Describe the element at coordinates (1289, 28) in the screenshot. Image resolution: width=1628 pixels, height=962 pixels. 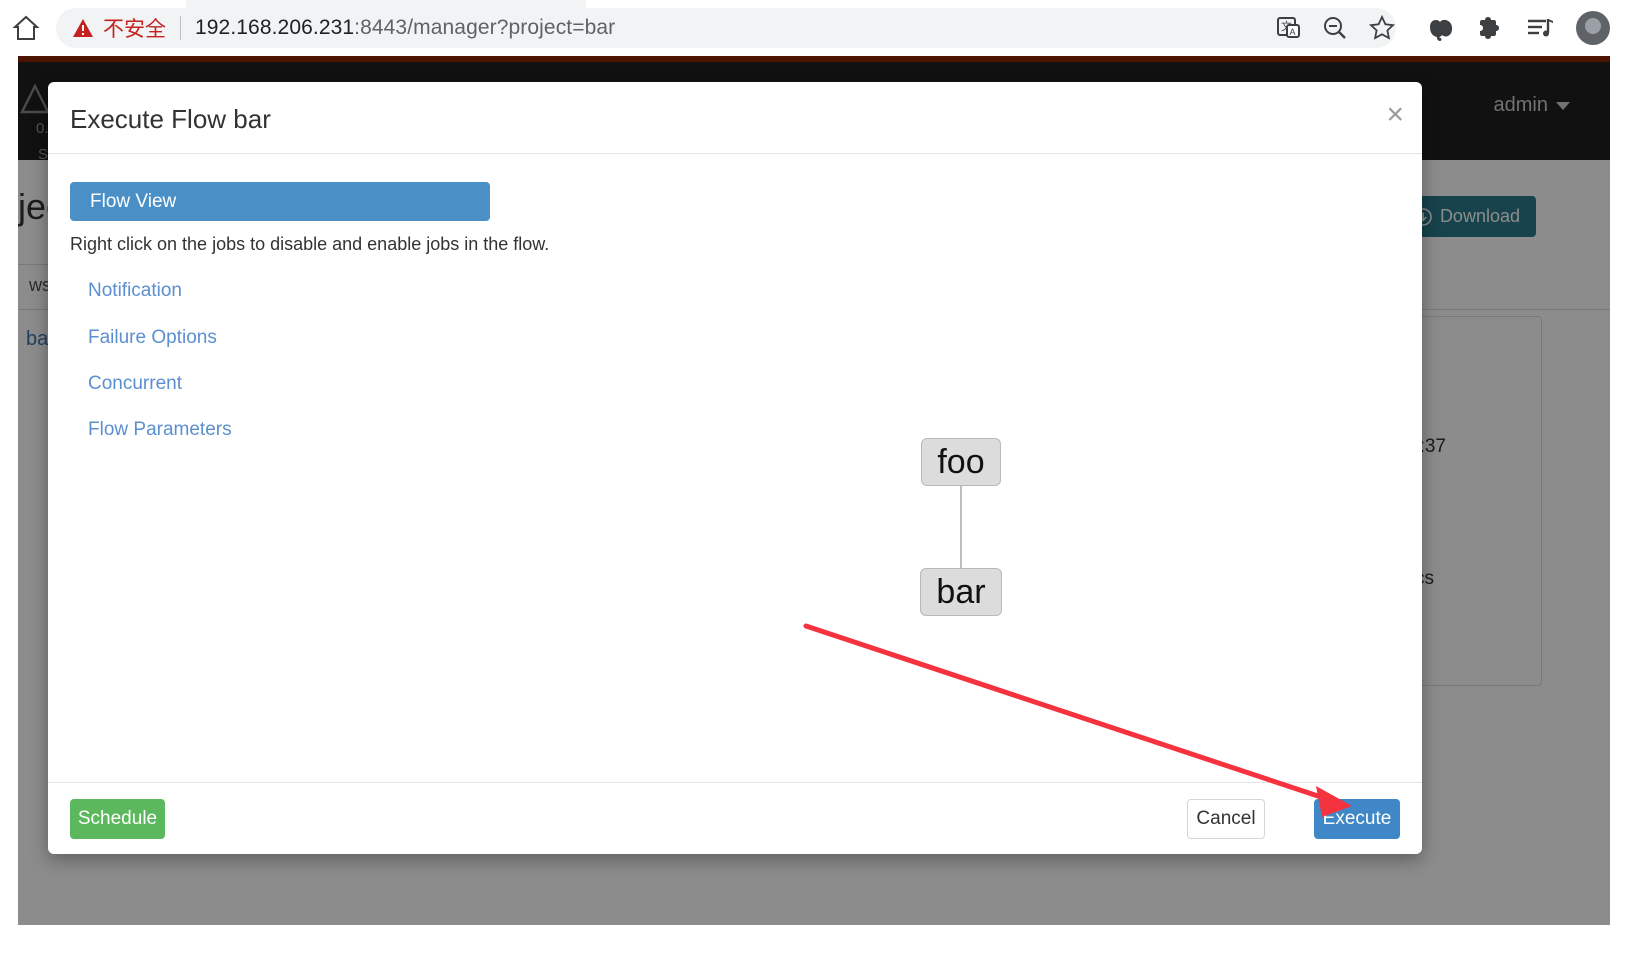
I see `translate-icon: 文 A` at that location.